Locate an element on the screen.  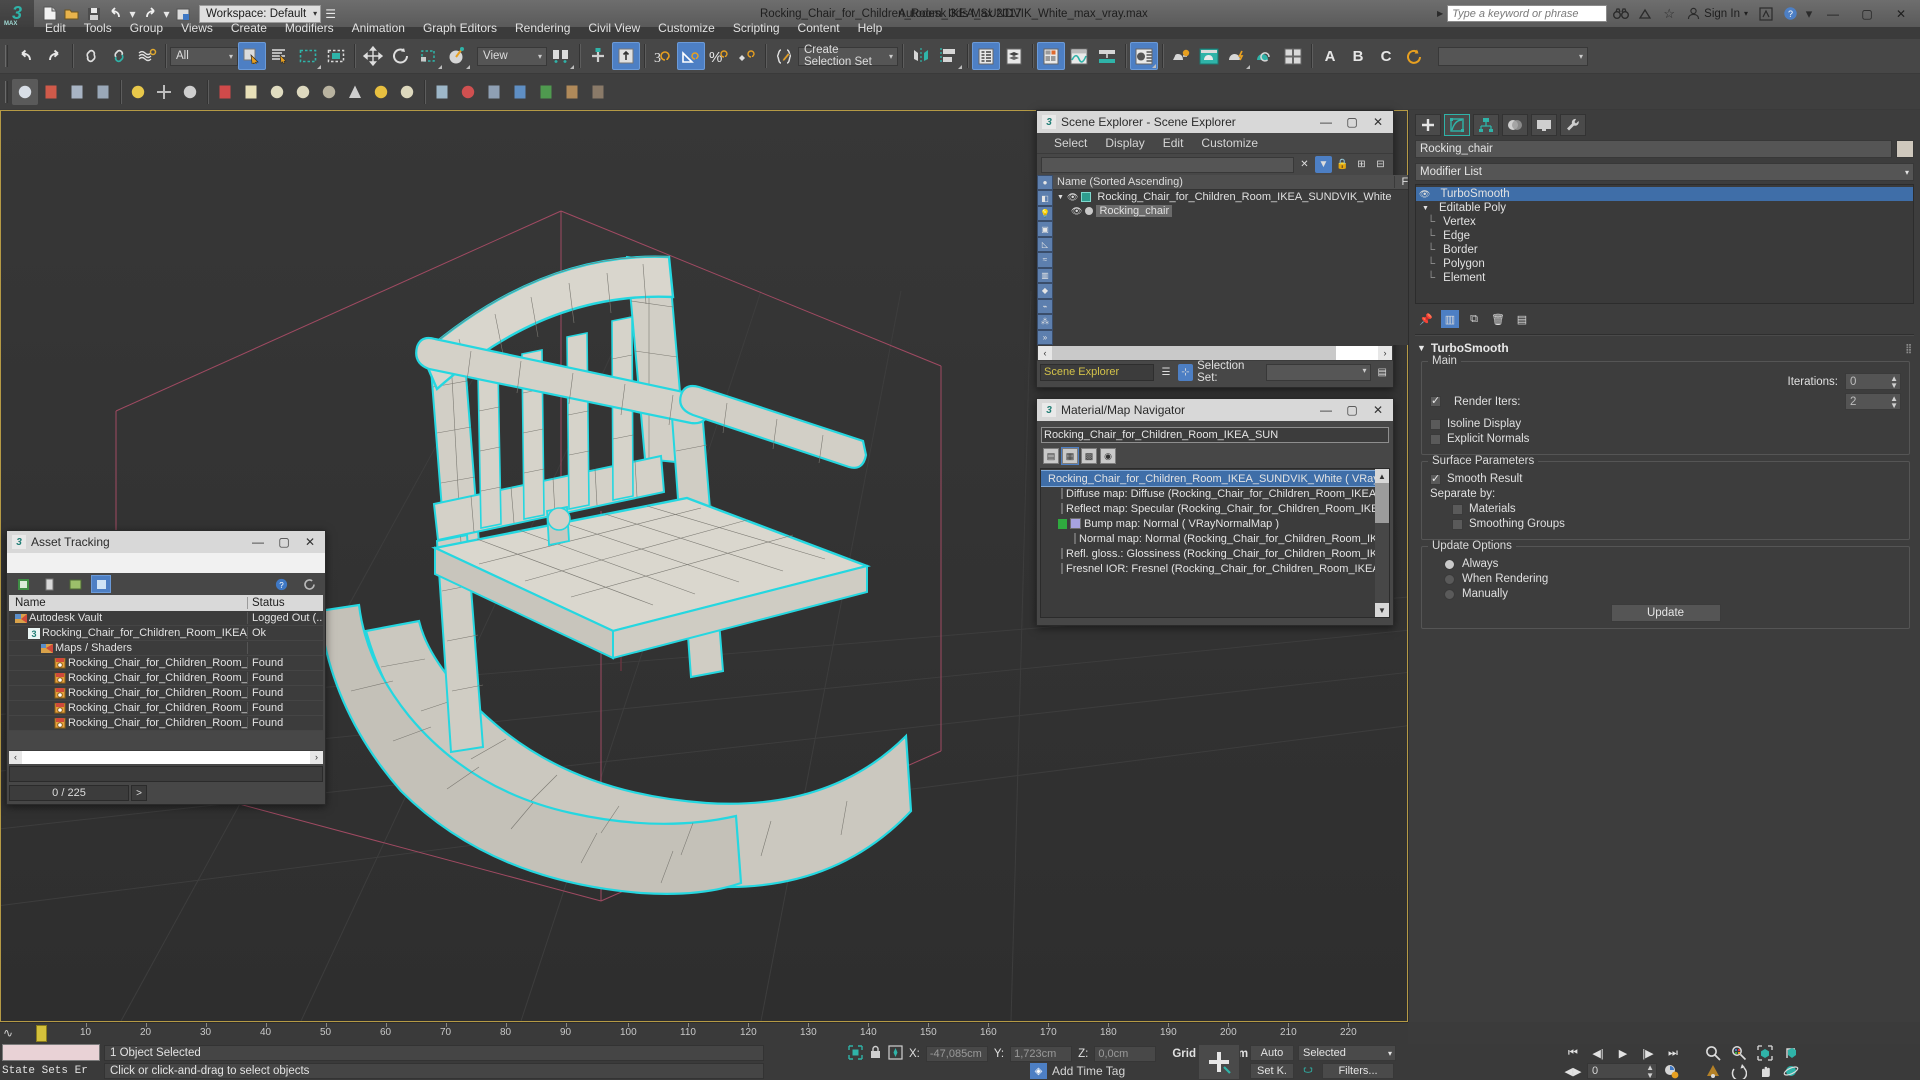
tab-create is located at coordinates (1428, 124).